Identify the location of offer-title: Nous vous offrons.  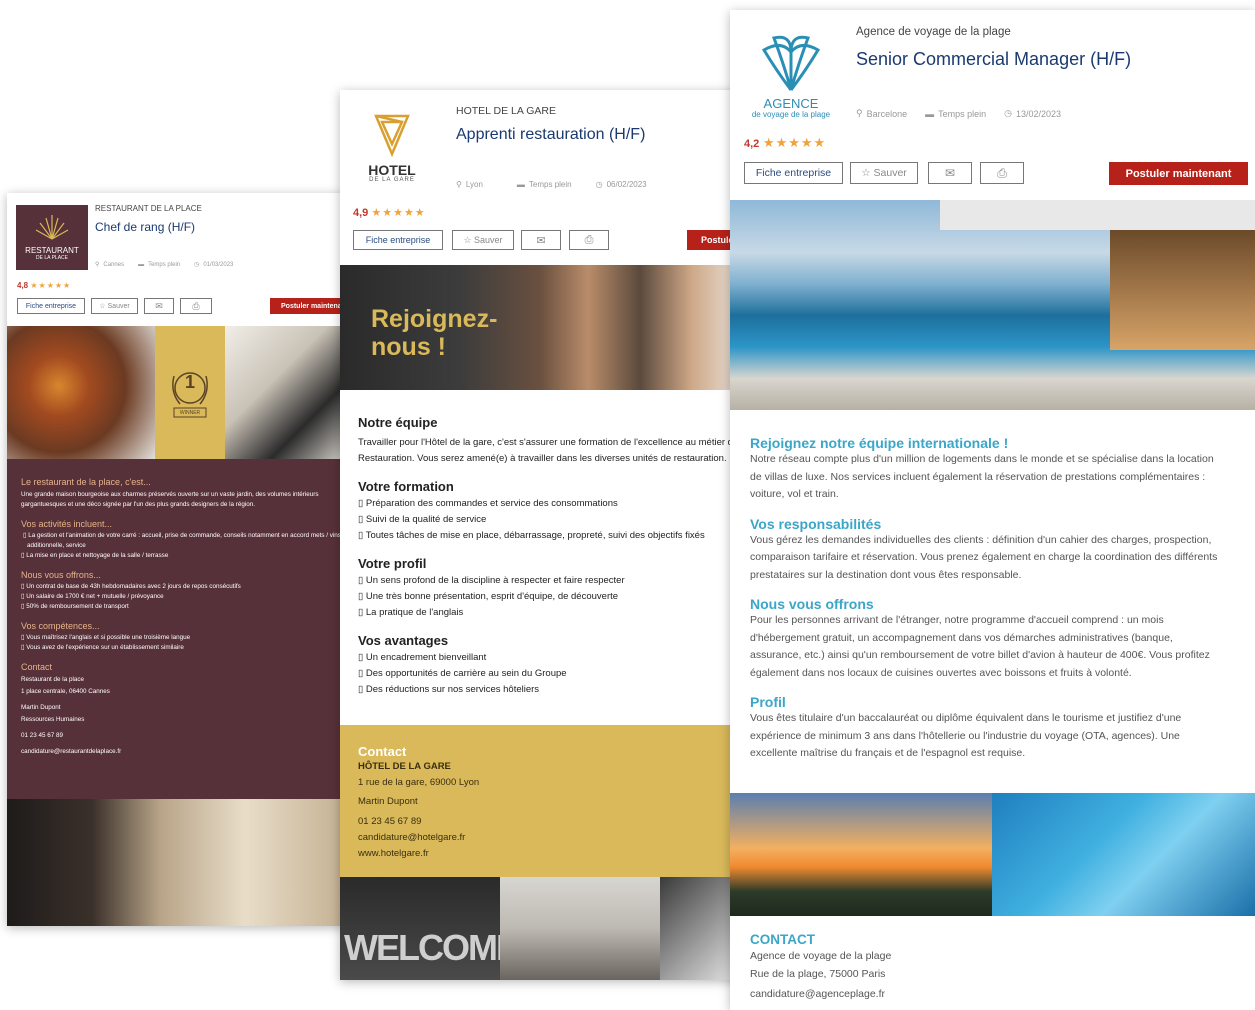
(812, 604).